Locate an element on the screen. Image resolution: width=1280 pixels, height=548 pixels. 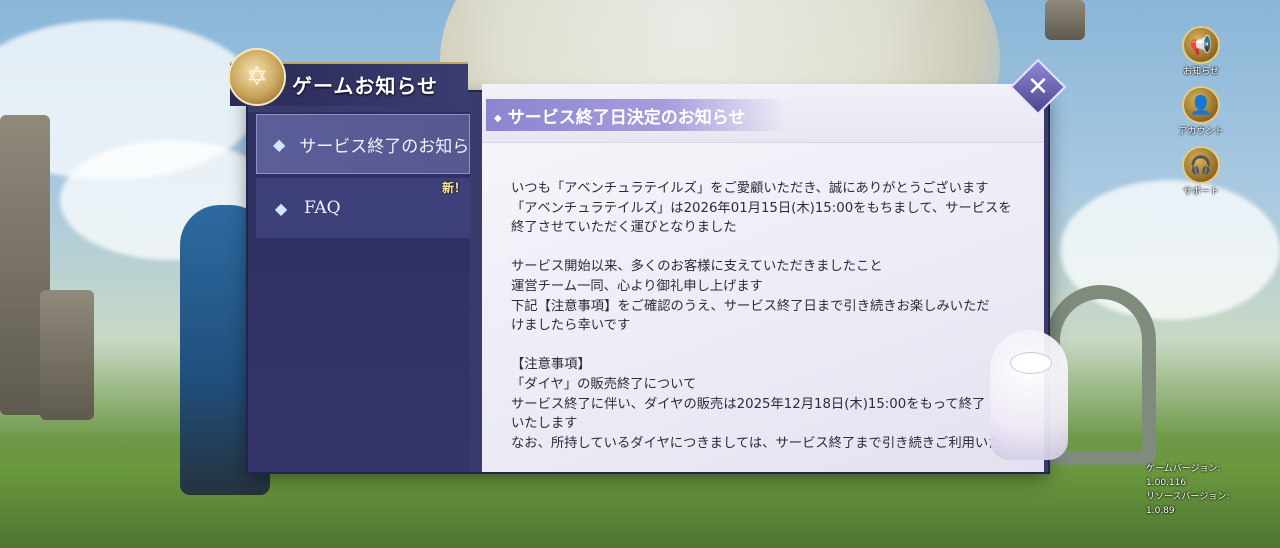
tab-service-end: ◆ サービス終了のお知らせ is located at coordinates (363, 144).